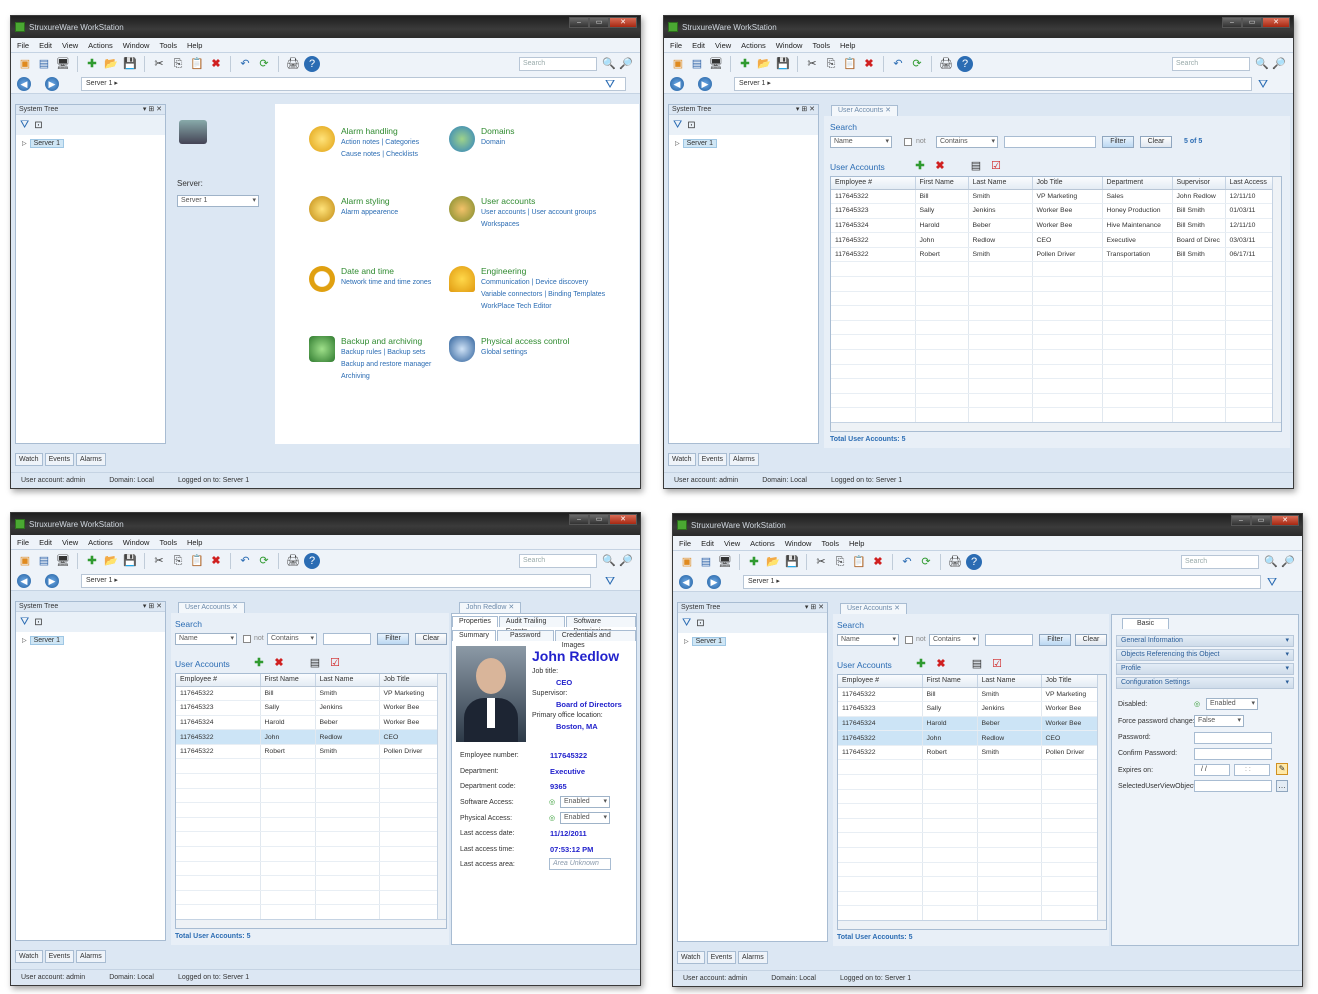  What do you see at coordinates (1233, 754) in the screenshot?
I see `confirm-password-field` at bounding box center [1233, 754].